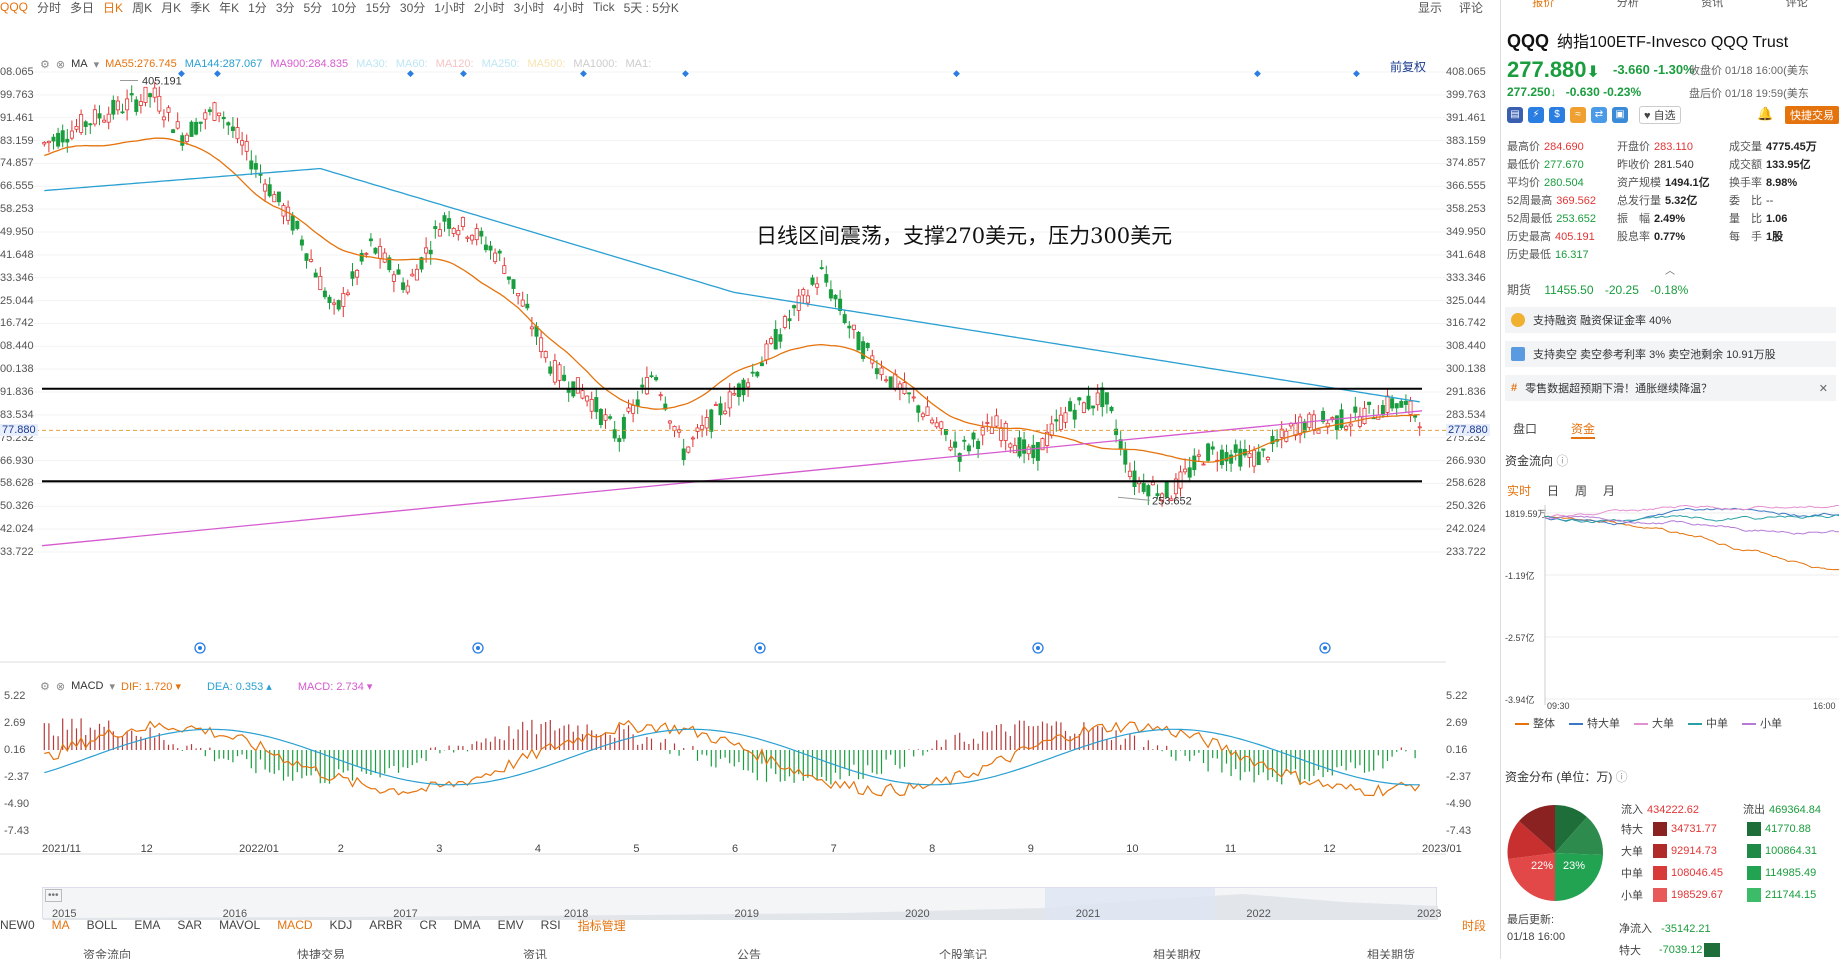 Image resolution: width=1839 pixels, height=959 pixels. What do you see at coordinates (529, 7) in the screenshot?
I see `period-16: 3小时` at bounding box center [529, 7].